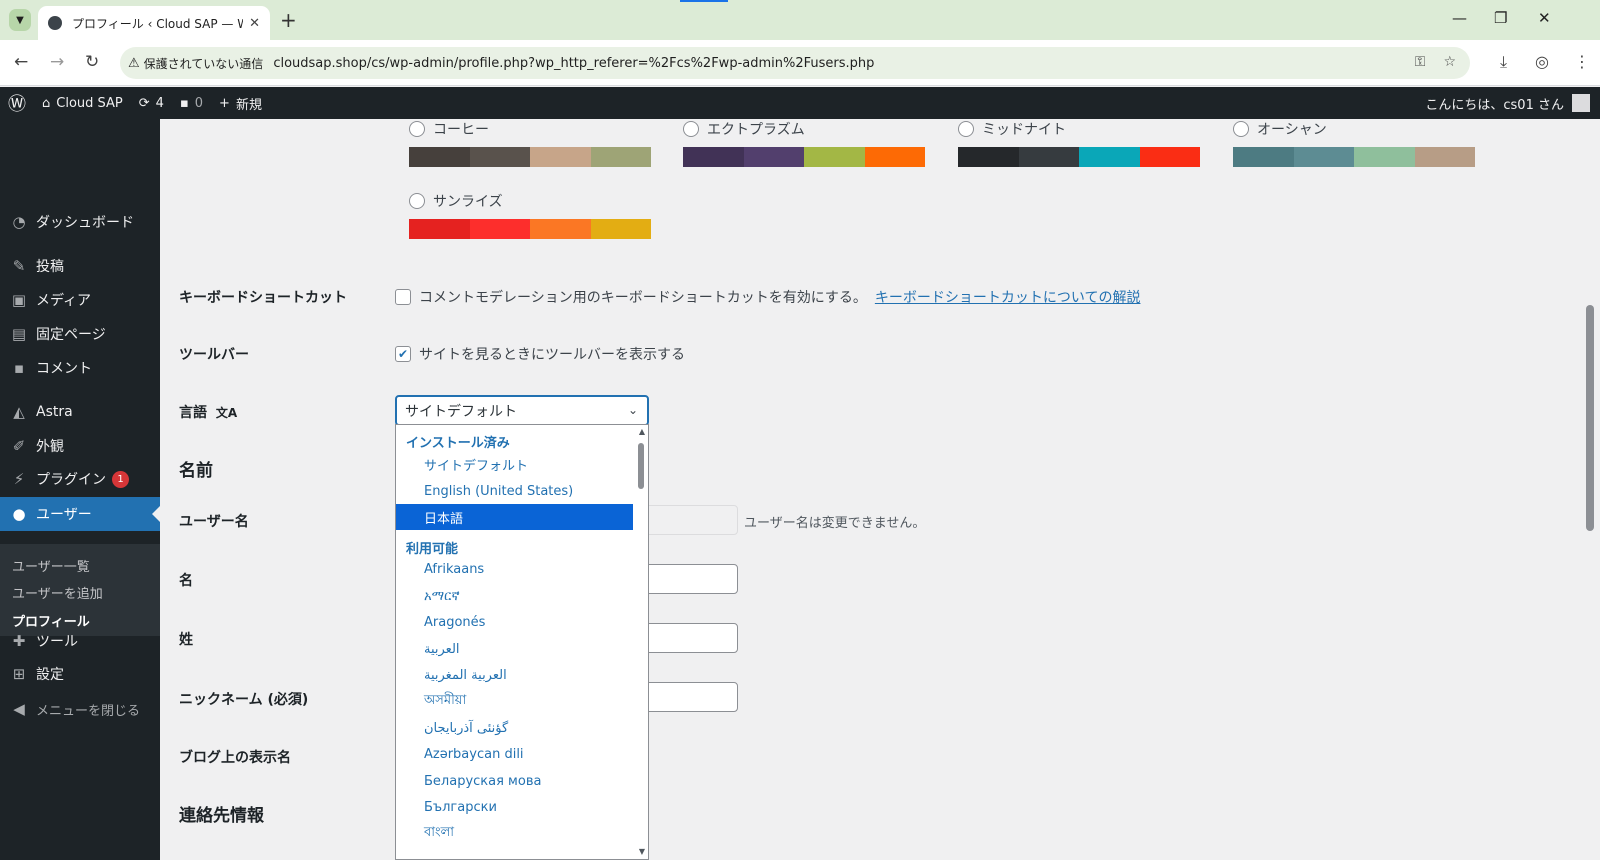 This screenshot has height=860, width=1600. What do you see at coordinates (1008, 297) in the screenshot?
I see `shortcut-help-link: キーボードショートカットについての解説` at bounding box center [1008, 297].